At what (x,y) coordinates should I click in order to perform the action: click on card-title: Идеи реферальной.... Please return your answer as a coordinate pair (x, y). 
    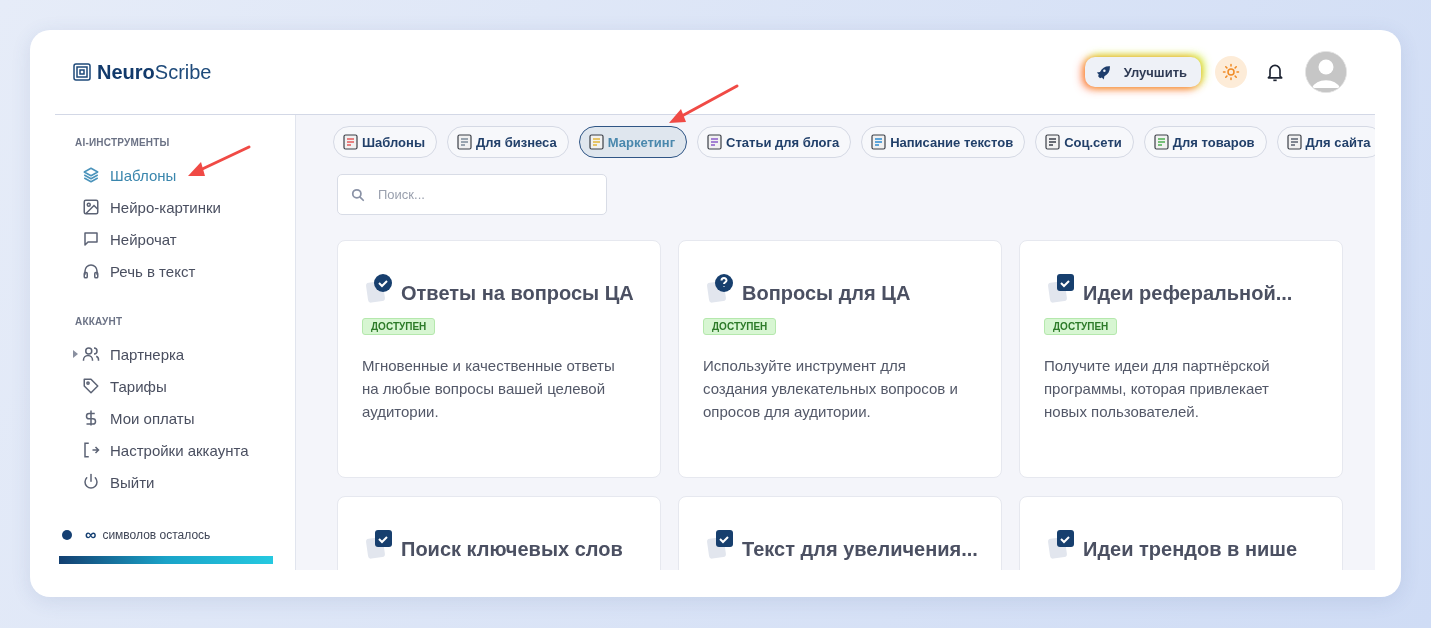
    Looking at the image, I should click on (1188, 293).